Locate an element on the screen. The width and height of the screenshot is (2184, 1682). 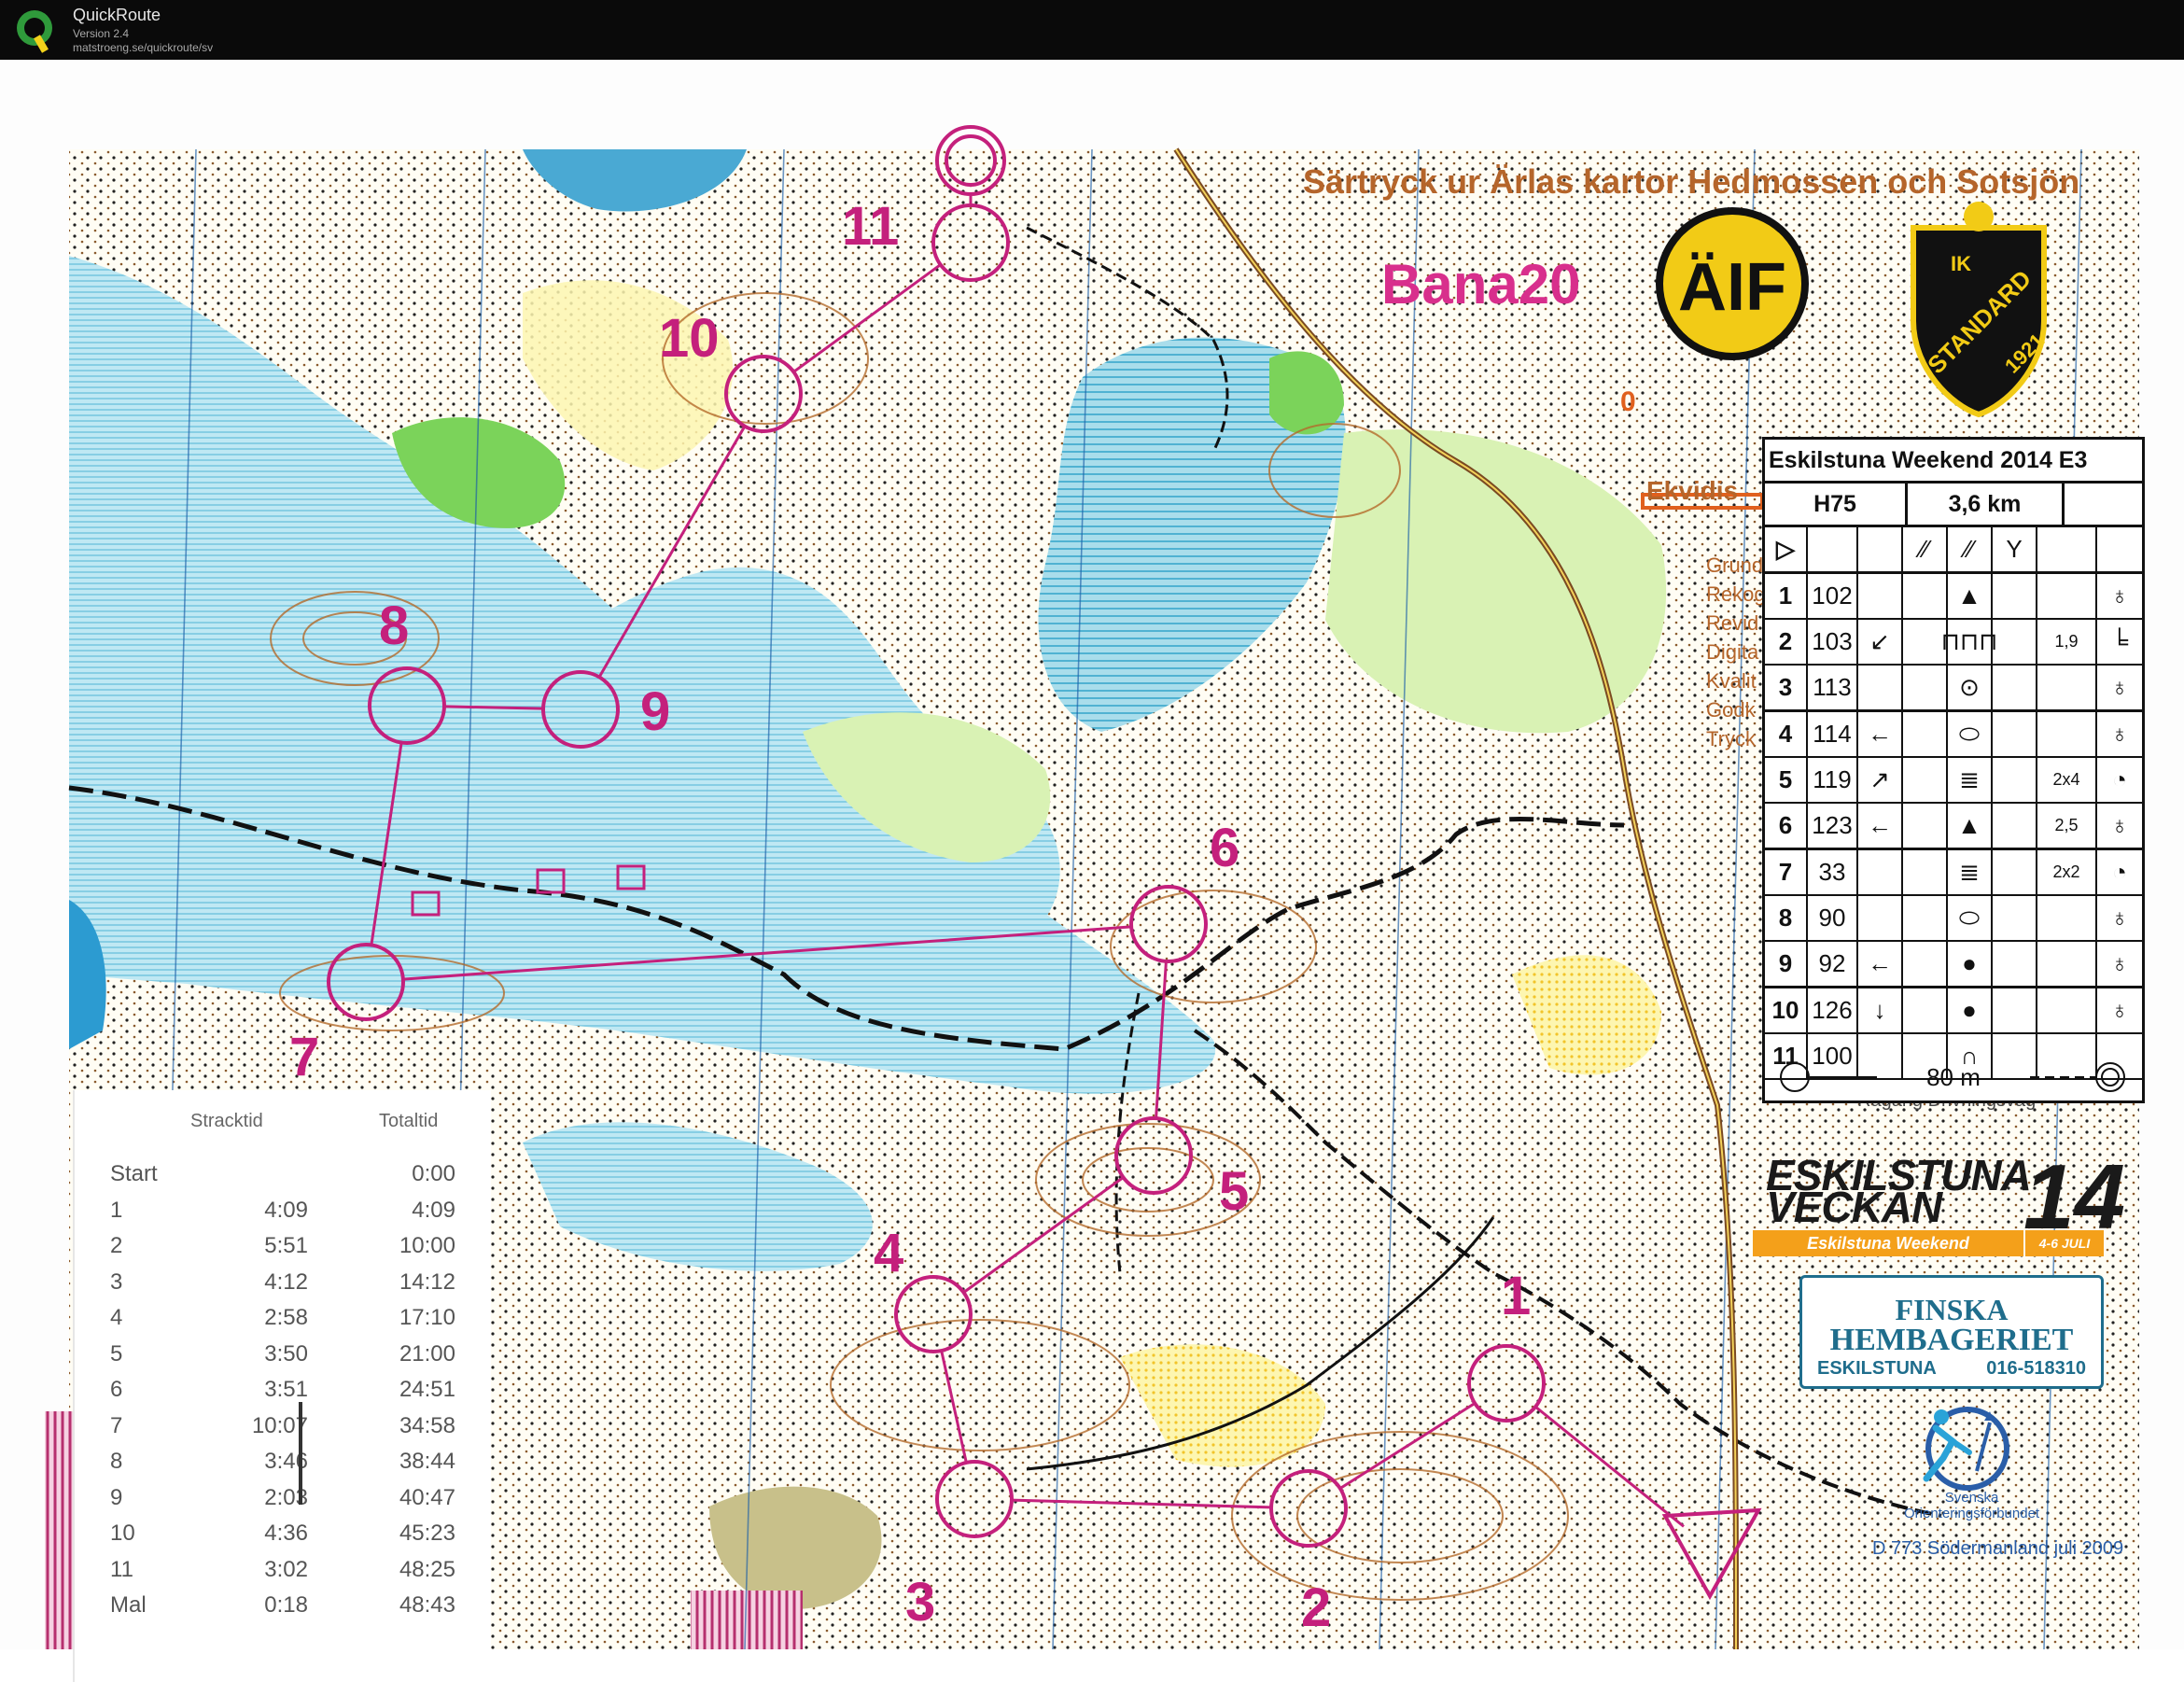
split-leg-time: 2:03 is located at coordinates (286, 1497).